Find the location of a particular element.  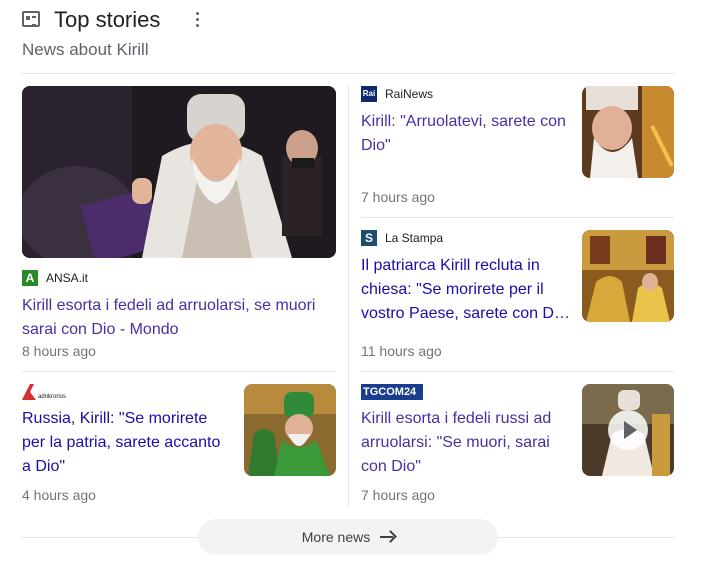

section-subtitle: News about Kirill is located at coordinates (85, 49).